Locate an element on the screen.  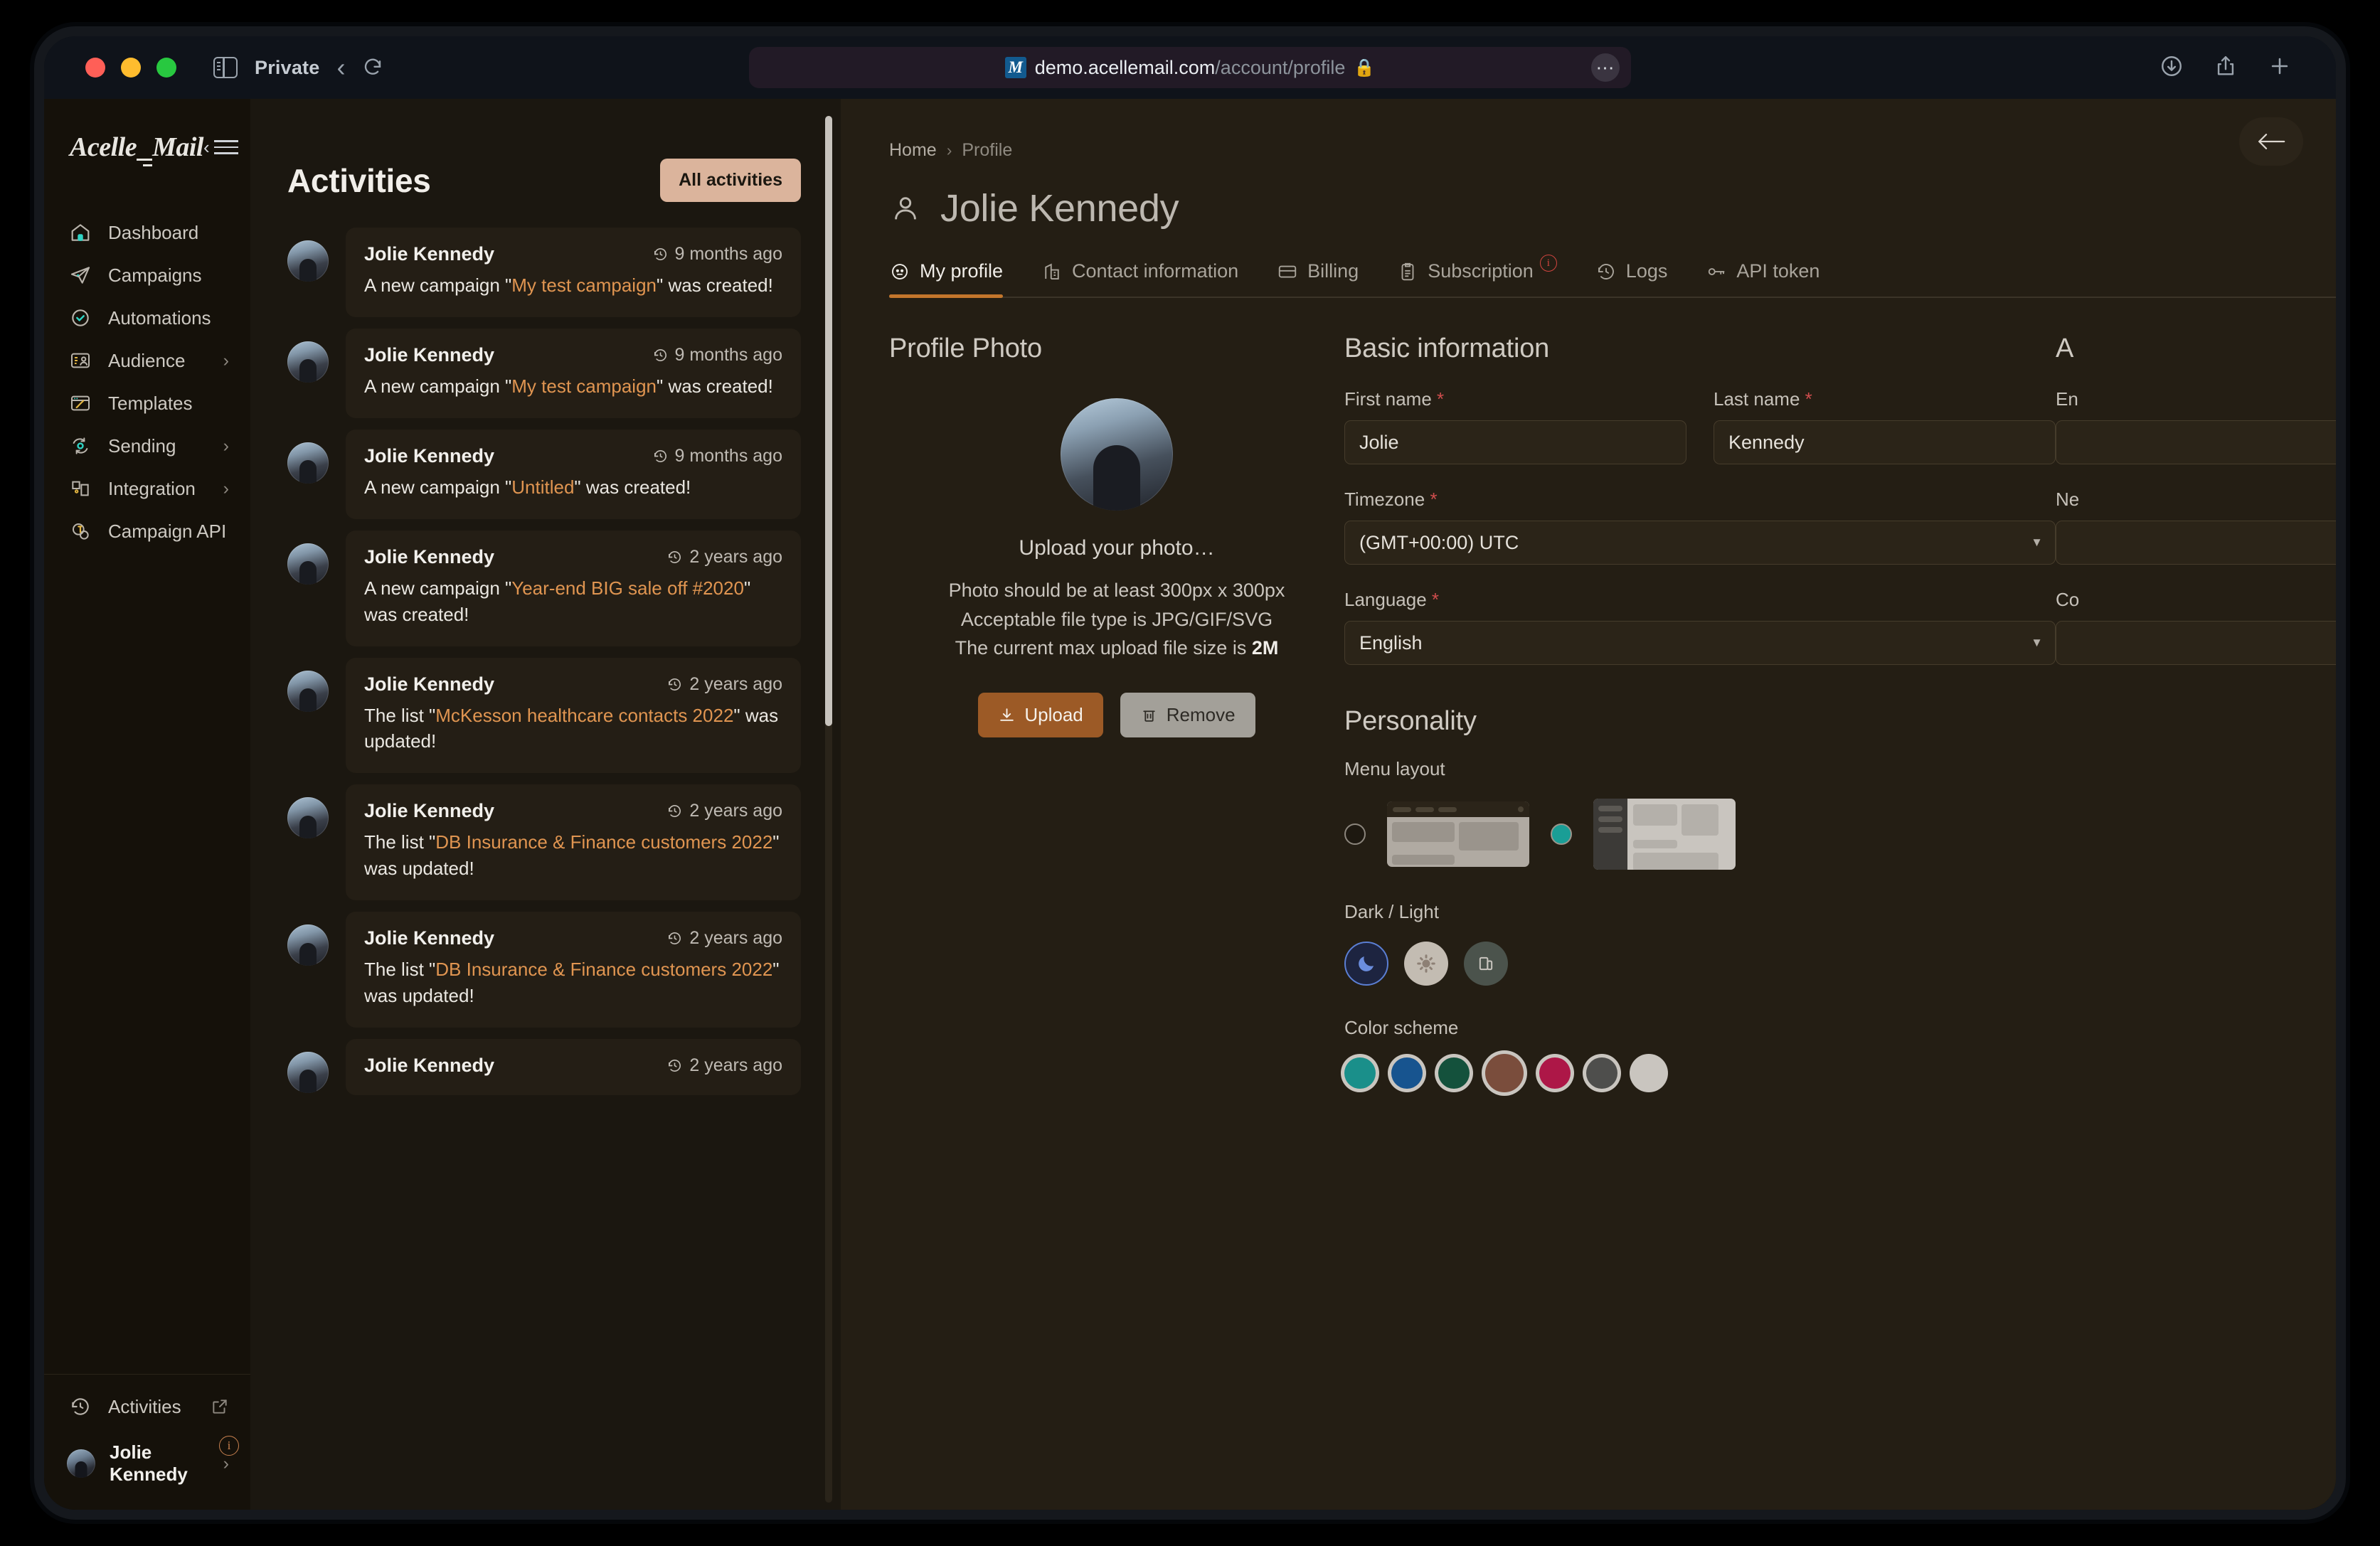
info-badge: i is located at coordinates (229, 1446).